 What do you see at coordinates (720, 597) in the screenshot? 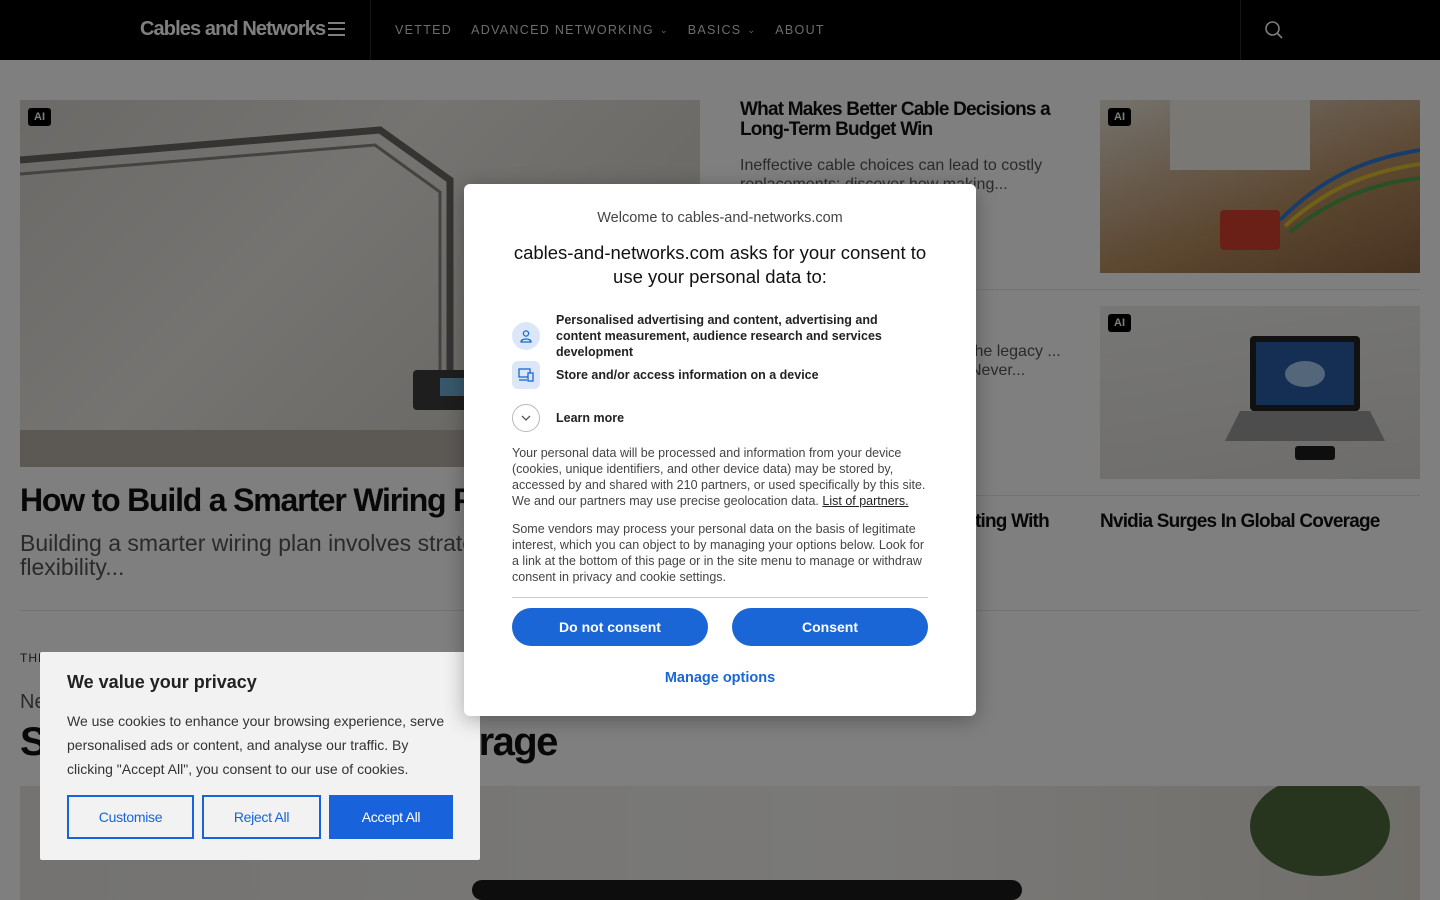
I see `dialog-divider` at bounding box center [720, 597].